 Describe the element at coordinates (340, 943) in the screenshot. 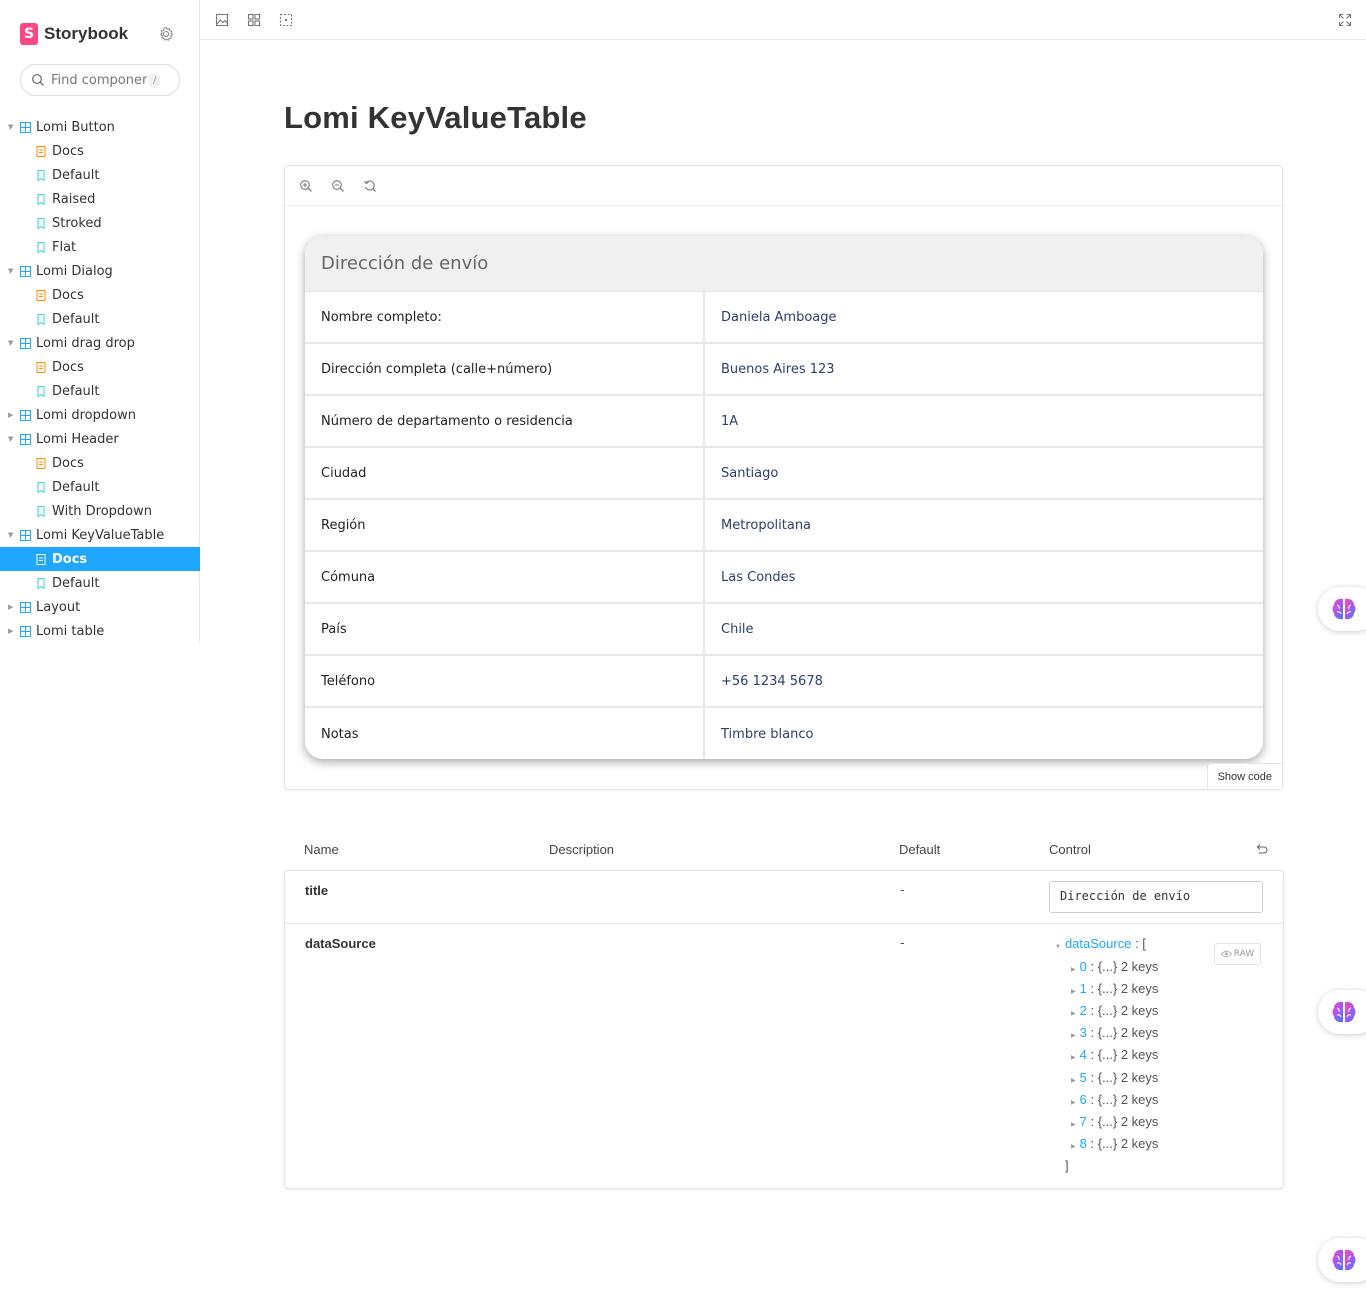

I see `arg-name: dataSource` at that location.